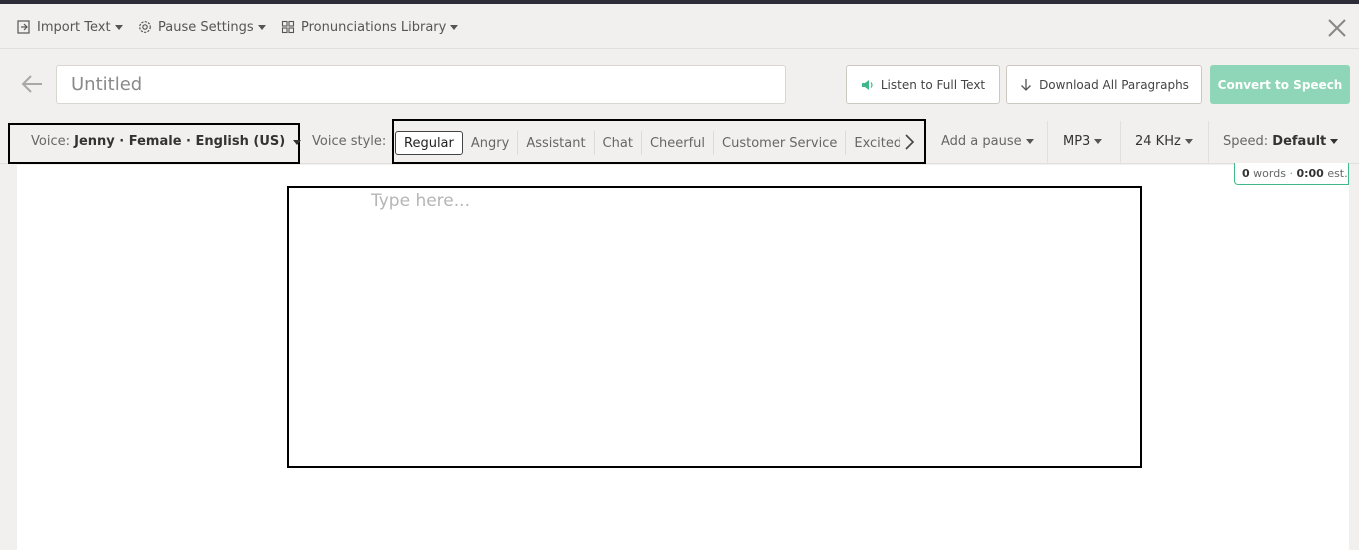 This screenshot has height=550, width=1359. Describe the element at coordinates (50, 141) in the screenshot. I see `voice-label: Voice:` at that location.